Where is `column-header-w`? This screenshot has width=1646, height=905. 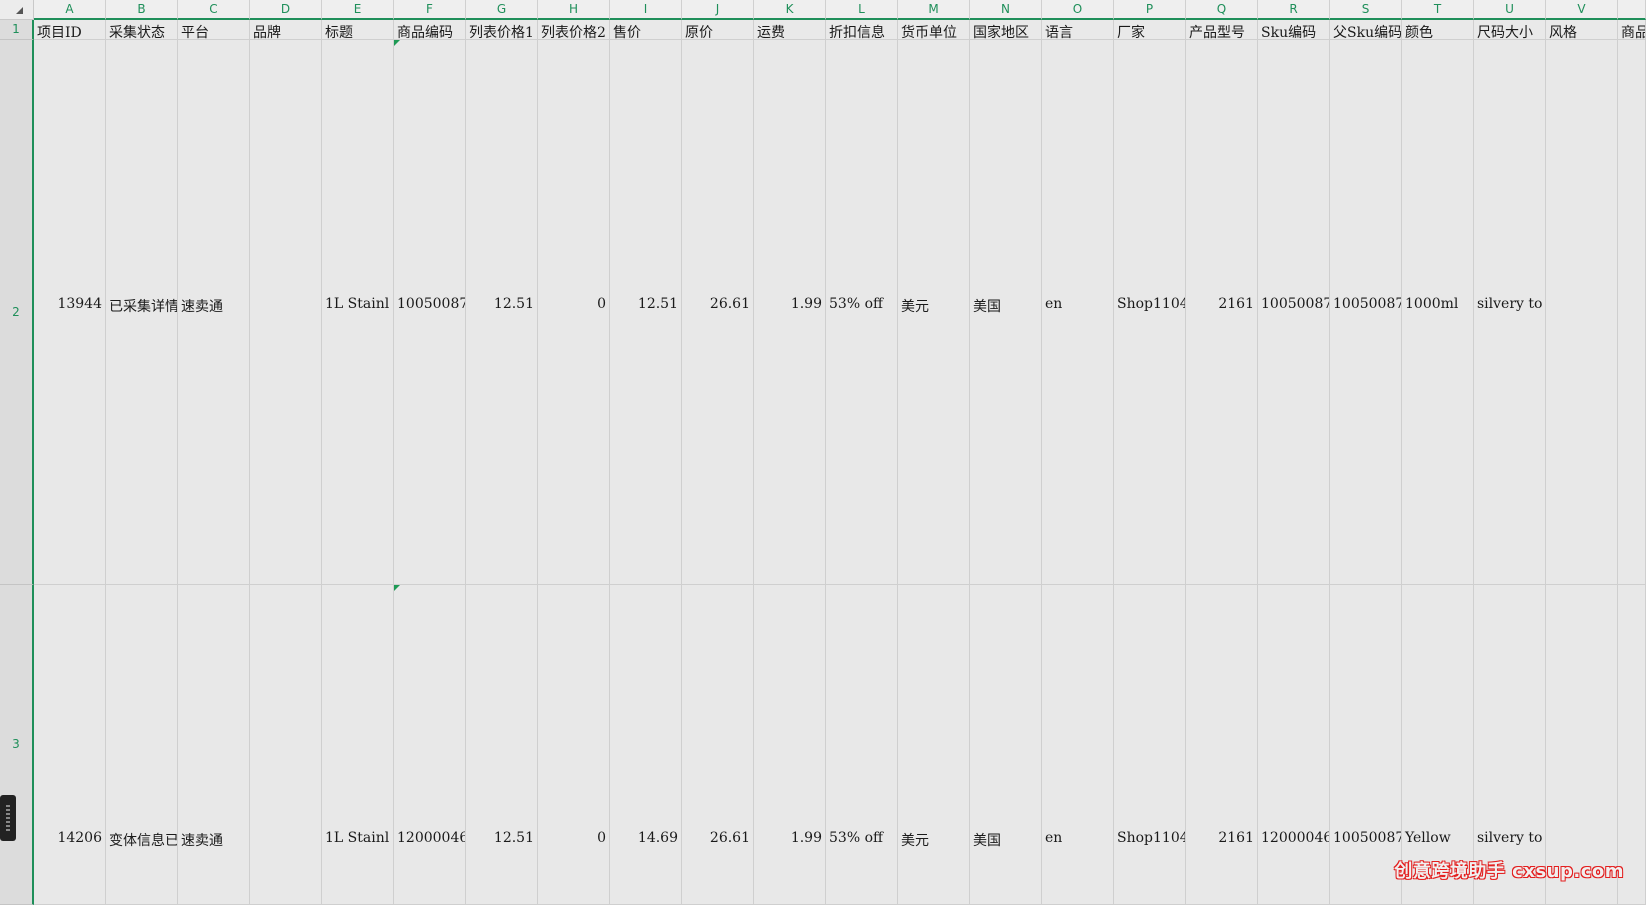 column-header-w is located at coordinates (1632, 10).